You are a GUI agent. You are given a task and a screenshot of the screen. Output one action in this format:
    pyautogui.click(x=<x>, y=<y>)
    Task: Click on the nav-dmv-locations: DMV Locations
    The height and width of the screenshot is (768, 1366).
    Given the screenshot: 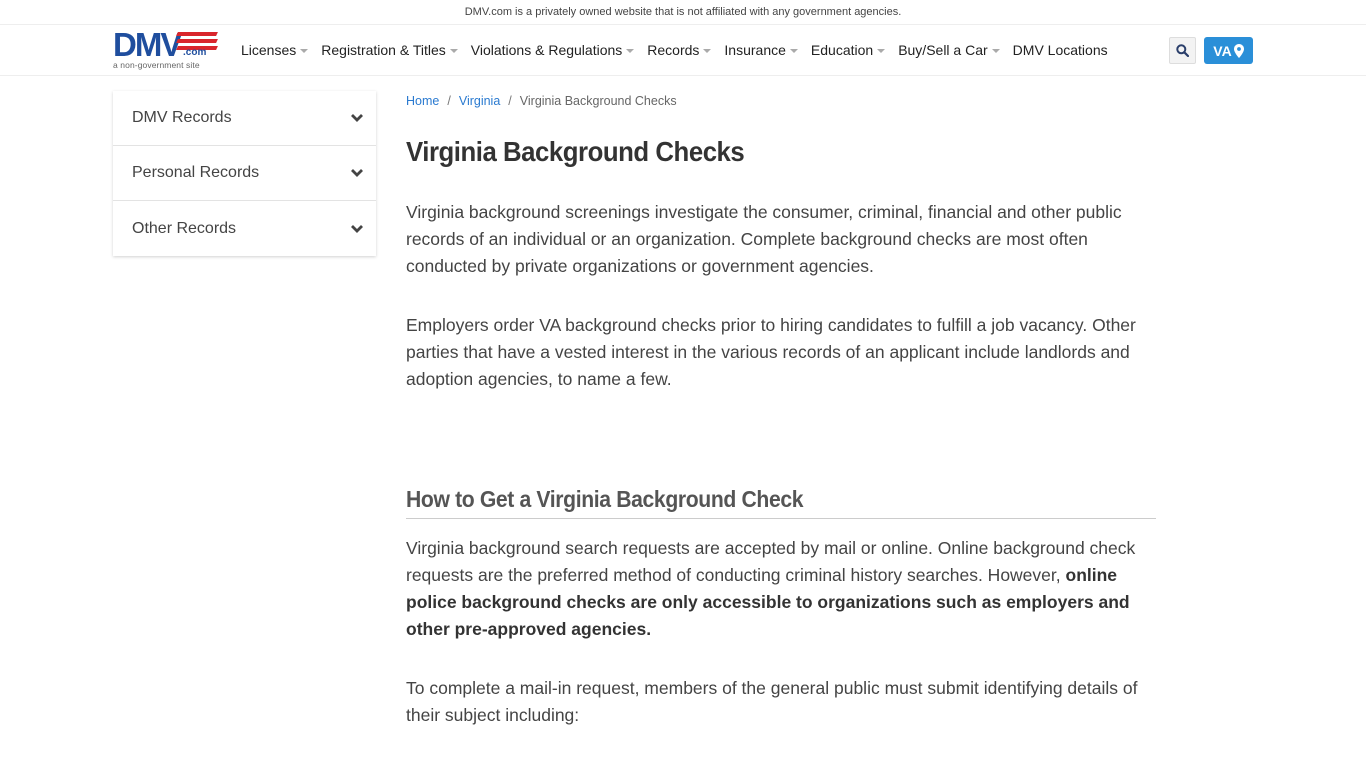 What is the action you would take?
    pyautogui.click(x=1060, y=50)
    